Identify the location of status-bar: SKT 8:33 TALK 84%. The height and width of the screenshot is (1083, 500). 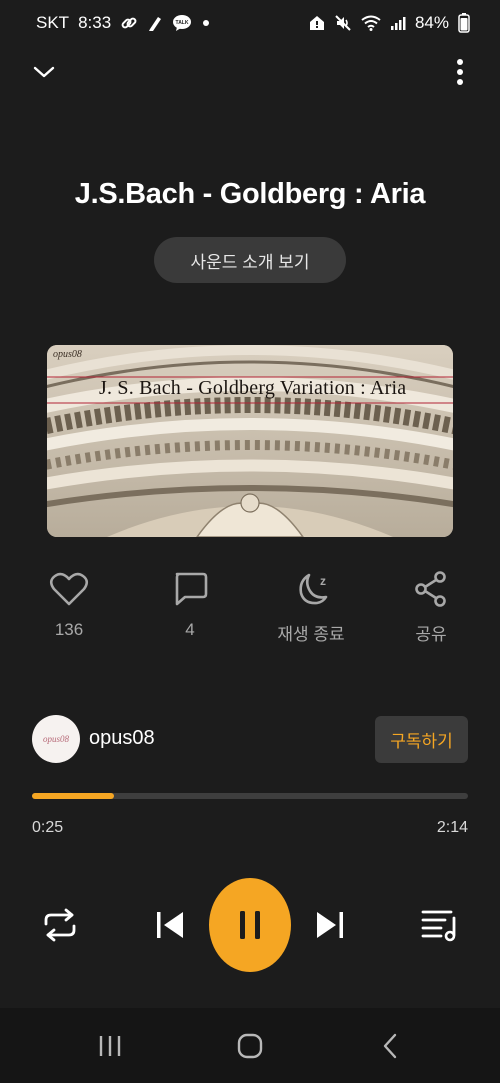
(250, 23).